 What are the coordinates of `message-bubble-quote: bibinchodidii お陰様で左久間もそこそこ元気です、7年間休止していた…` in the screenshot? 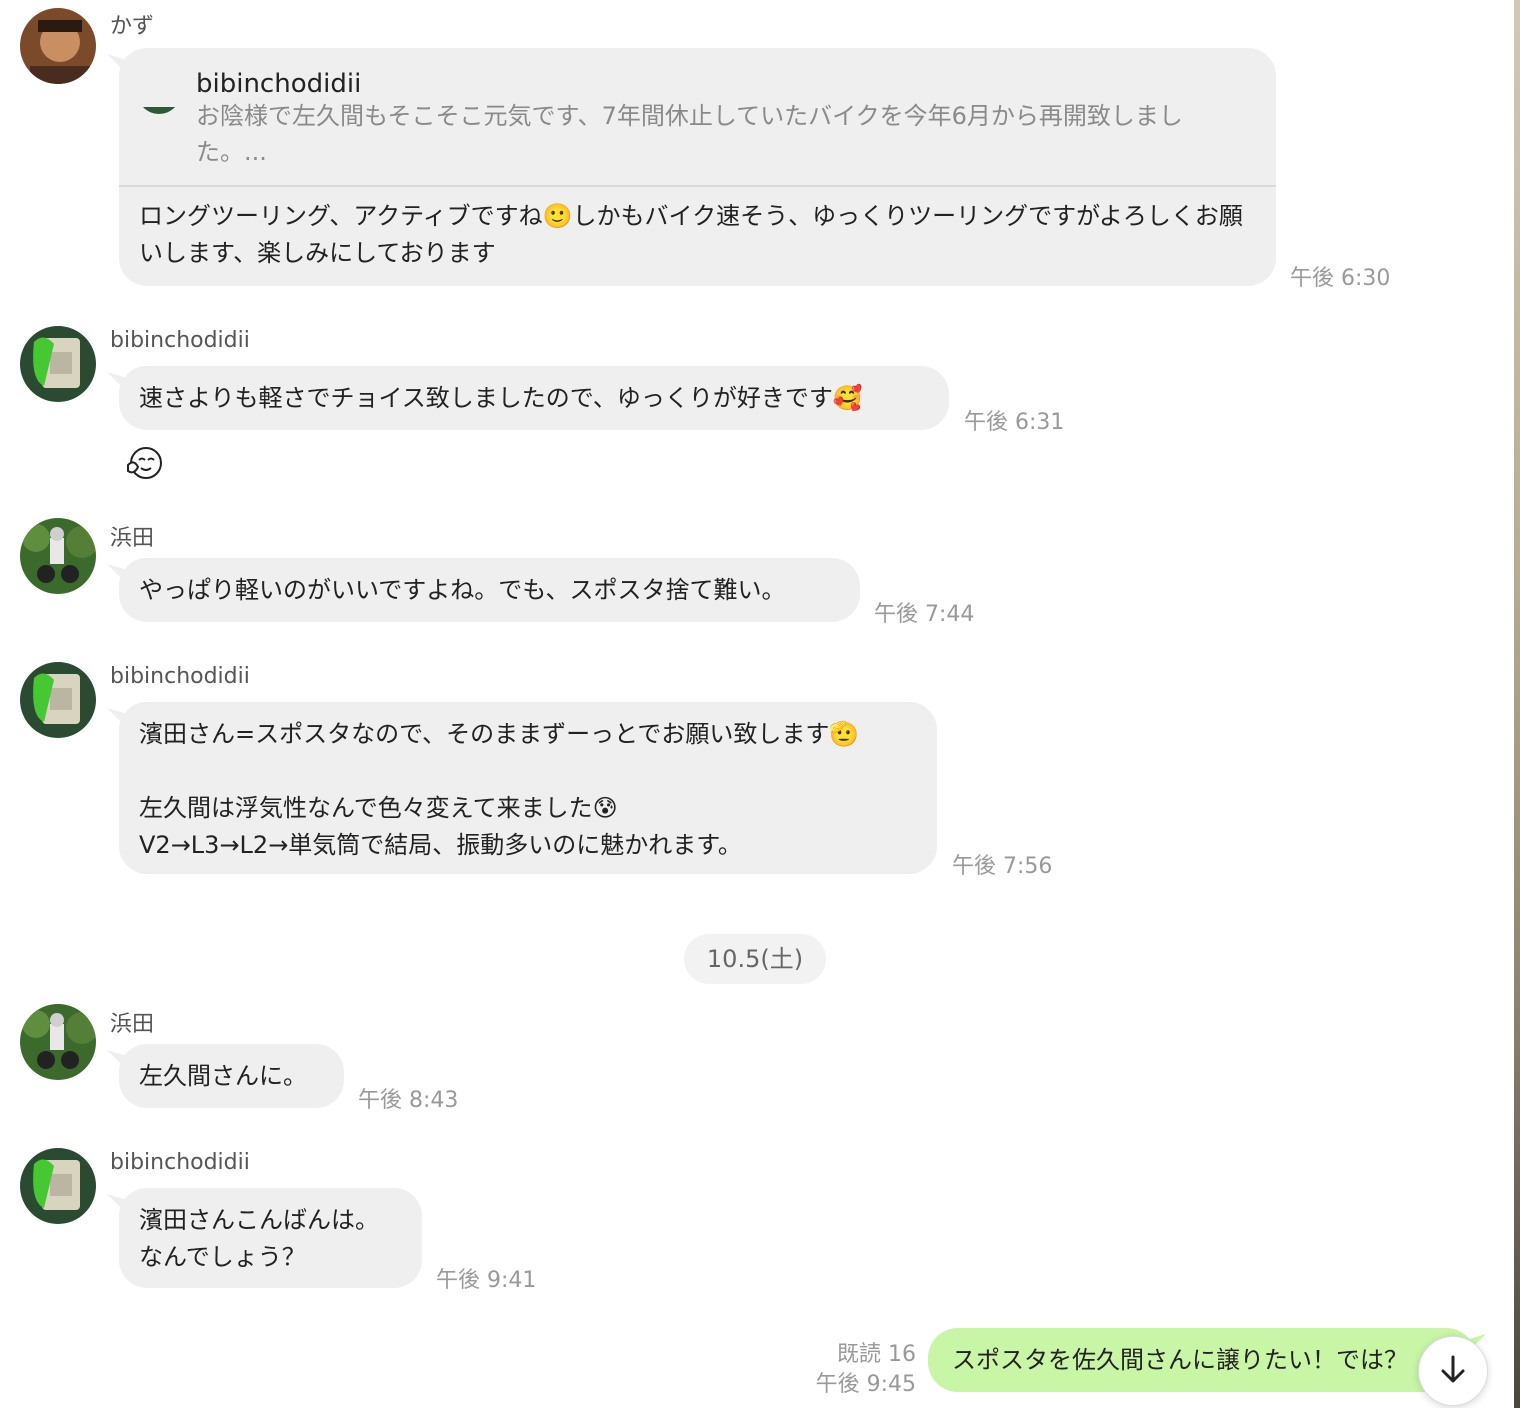 It's located at (697, 167).